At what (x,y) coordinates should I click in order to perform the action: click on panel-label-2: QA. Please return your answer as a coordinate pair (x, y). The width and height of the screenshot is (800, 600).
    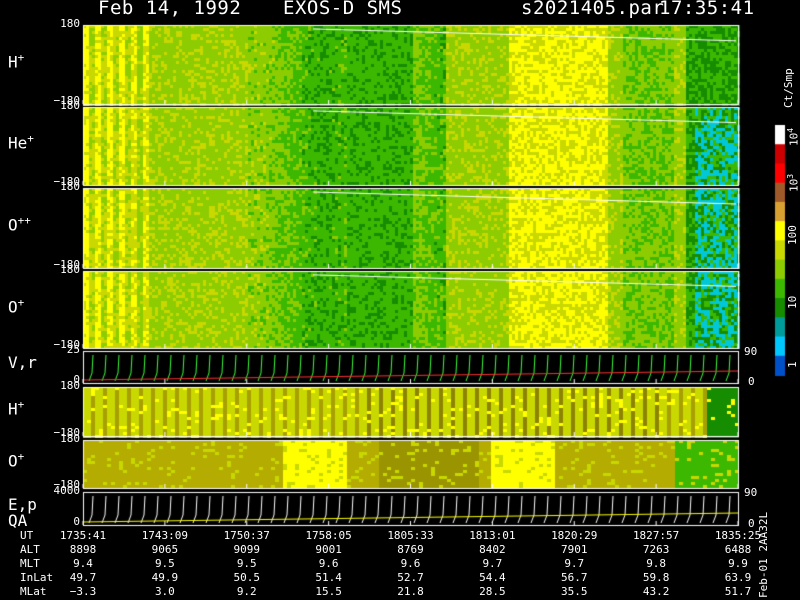
    Looking at the image, I should click on (18, 520).